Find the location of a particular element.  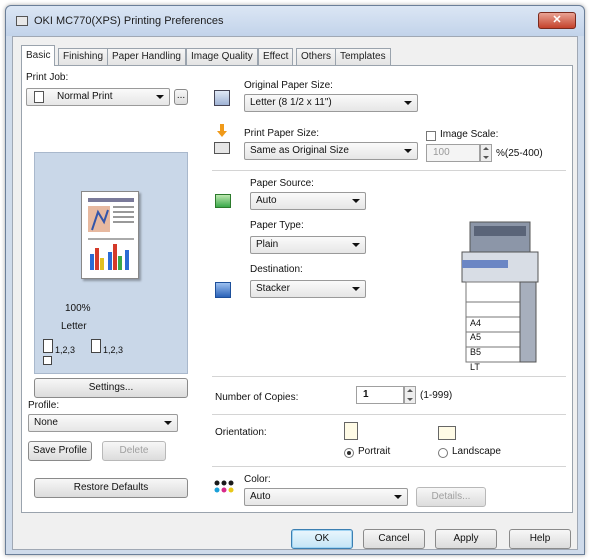

destination-select: Stacker is located at coordinates (308, 289).